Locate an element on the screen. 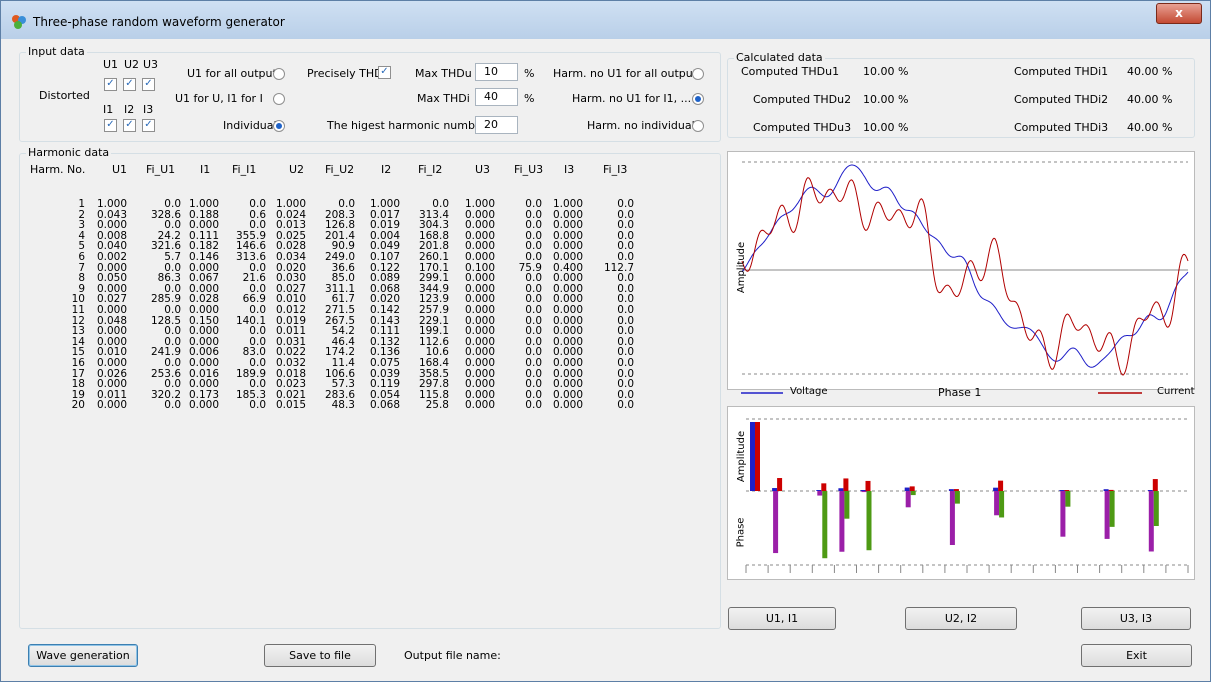 The height and width of the screenshot is (682, 1211). harmonic-header: U3 is located at coordinates (483, 169).